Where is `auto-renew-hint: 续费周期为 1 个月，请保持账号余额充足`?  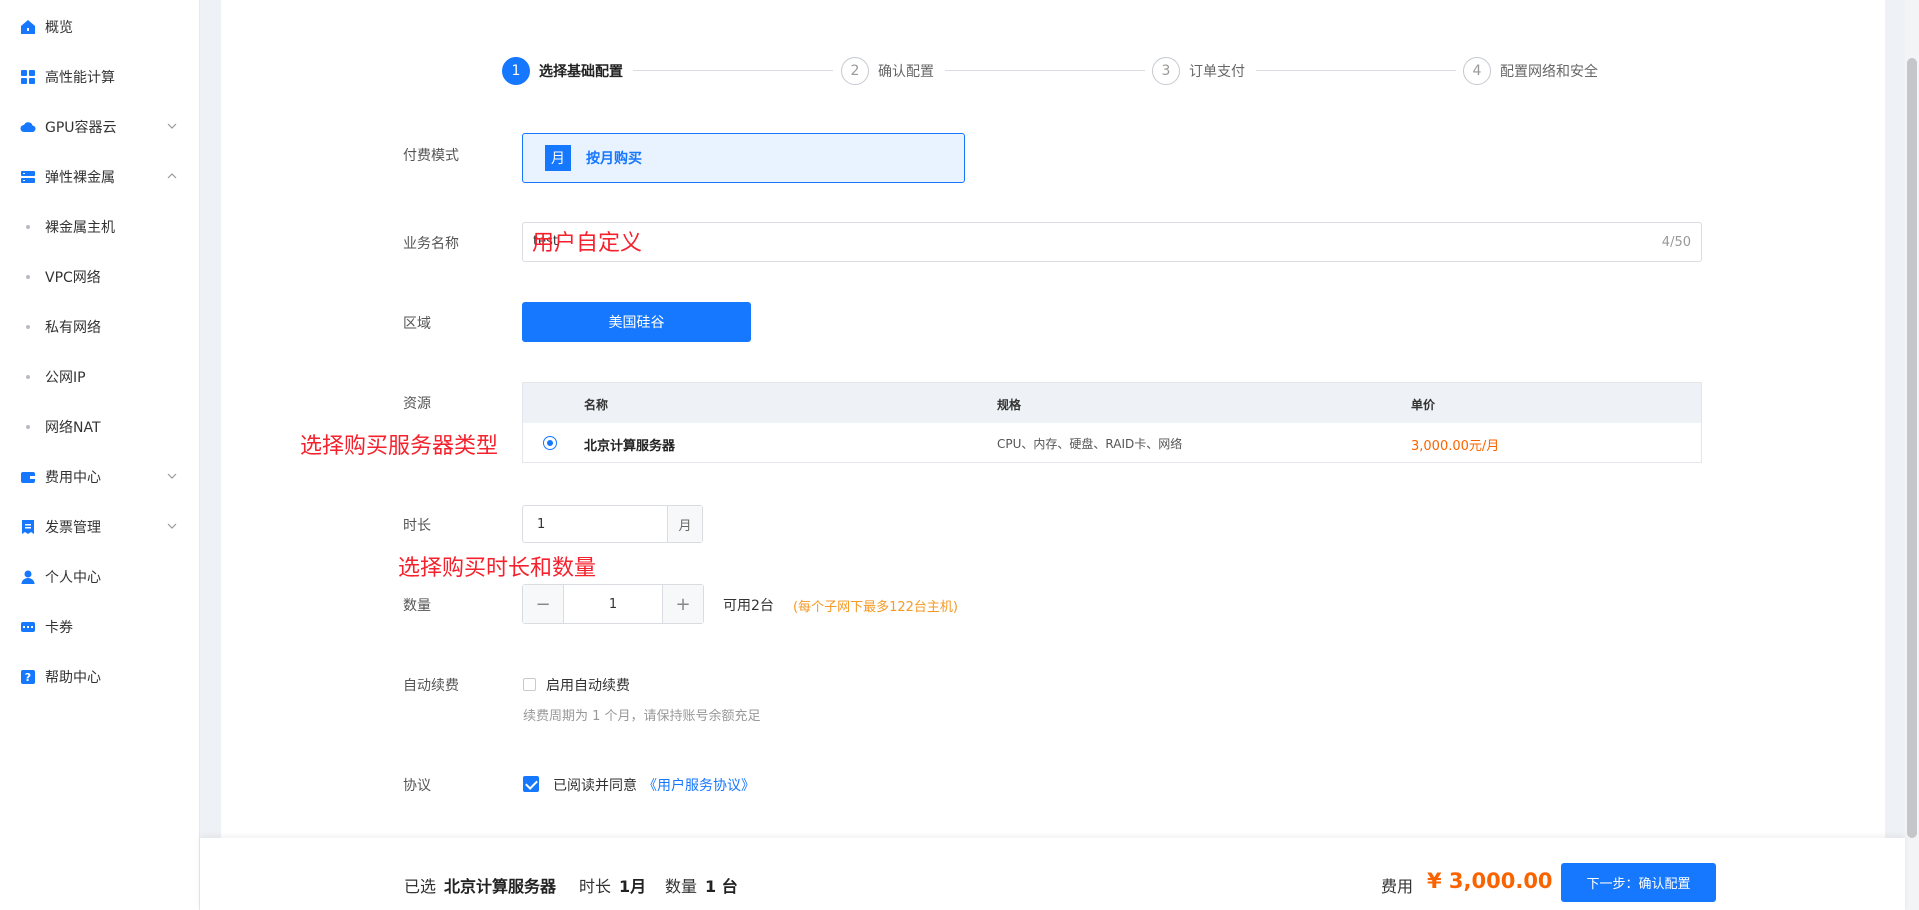 auto-renew-hint: 续费周期为 1 个月，请保持账号余额充足 is located at coordinates (642, 716).